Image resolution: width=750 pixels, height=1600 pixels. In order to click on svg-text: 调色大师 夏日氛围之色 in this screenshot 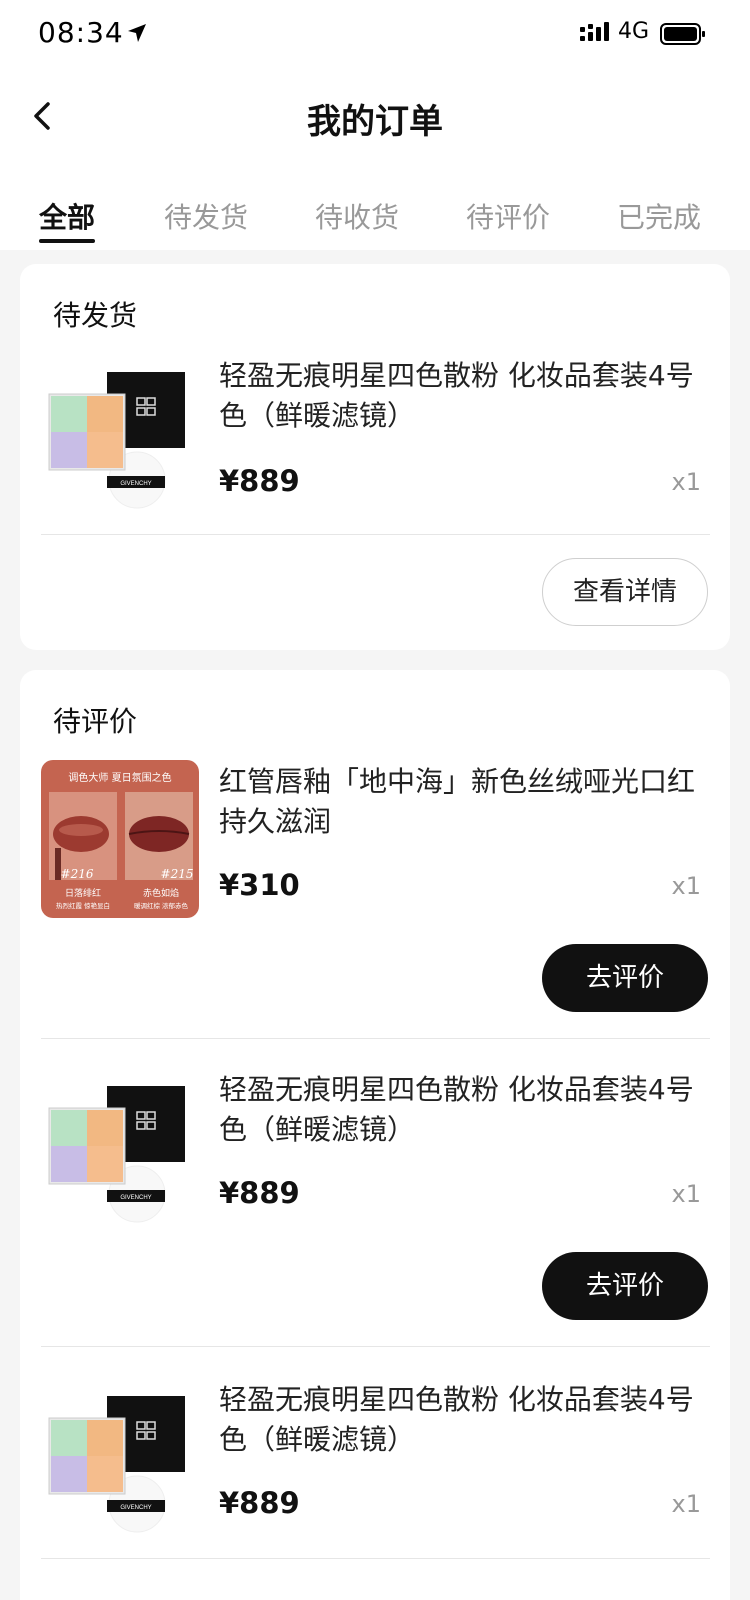, I will do `click(119, 777)`.